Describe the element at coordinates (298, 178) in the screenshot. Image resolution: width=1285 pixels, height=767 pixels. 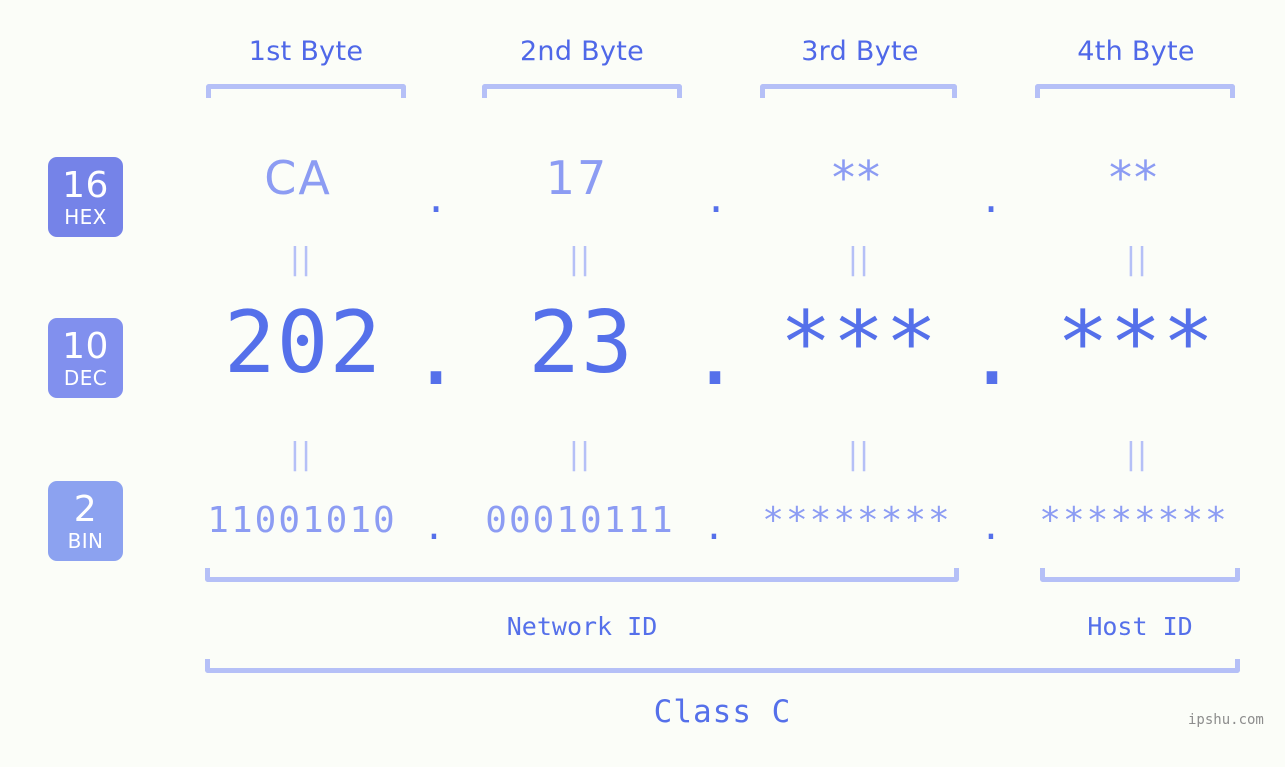
I see `hex-byte-1: CA` at that location.